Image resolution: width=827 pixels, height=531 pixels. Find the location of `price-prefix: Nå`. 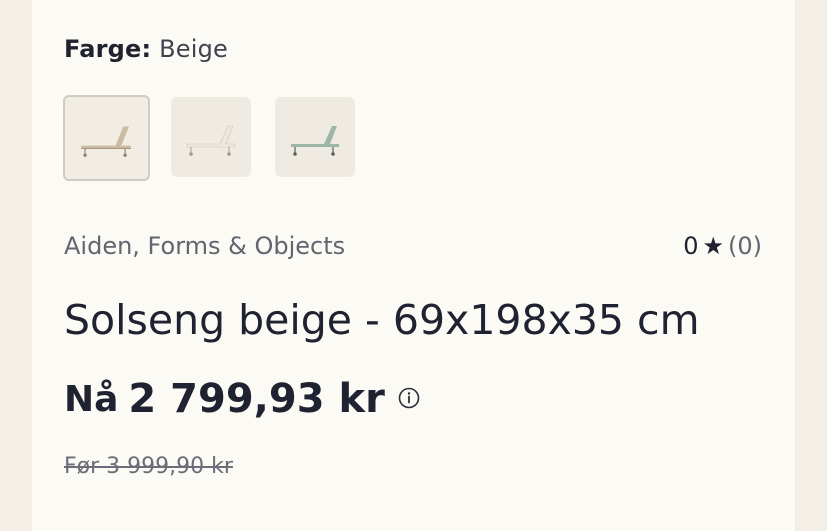

price-prefix: Nå is located at coordinates (91, 399).